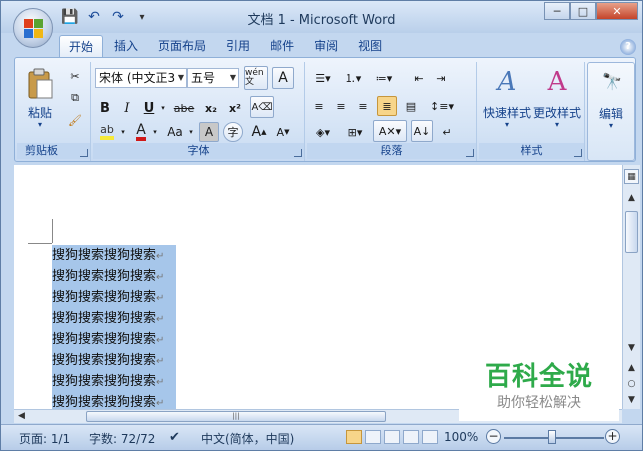 This screenshot has height=451, width=643. What do you see at coordinates (107, 132) in the screenshot?
I see `text-highlight-icon: ab` at bounding box center [107, 132].